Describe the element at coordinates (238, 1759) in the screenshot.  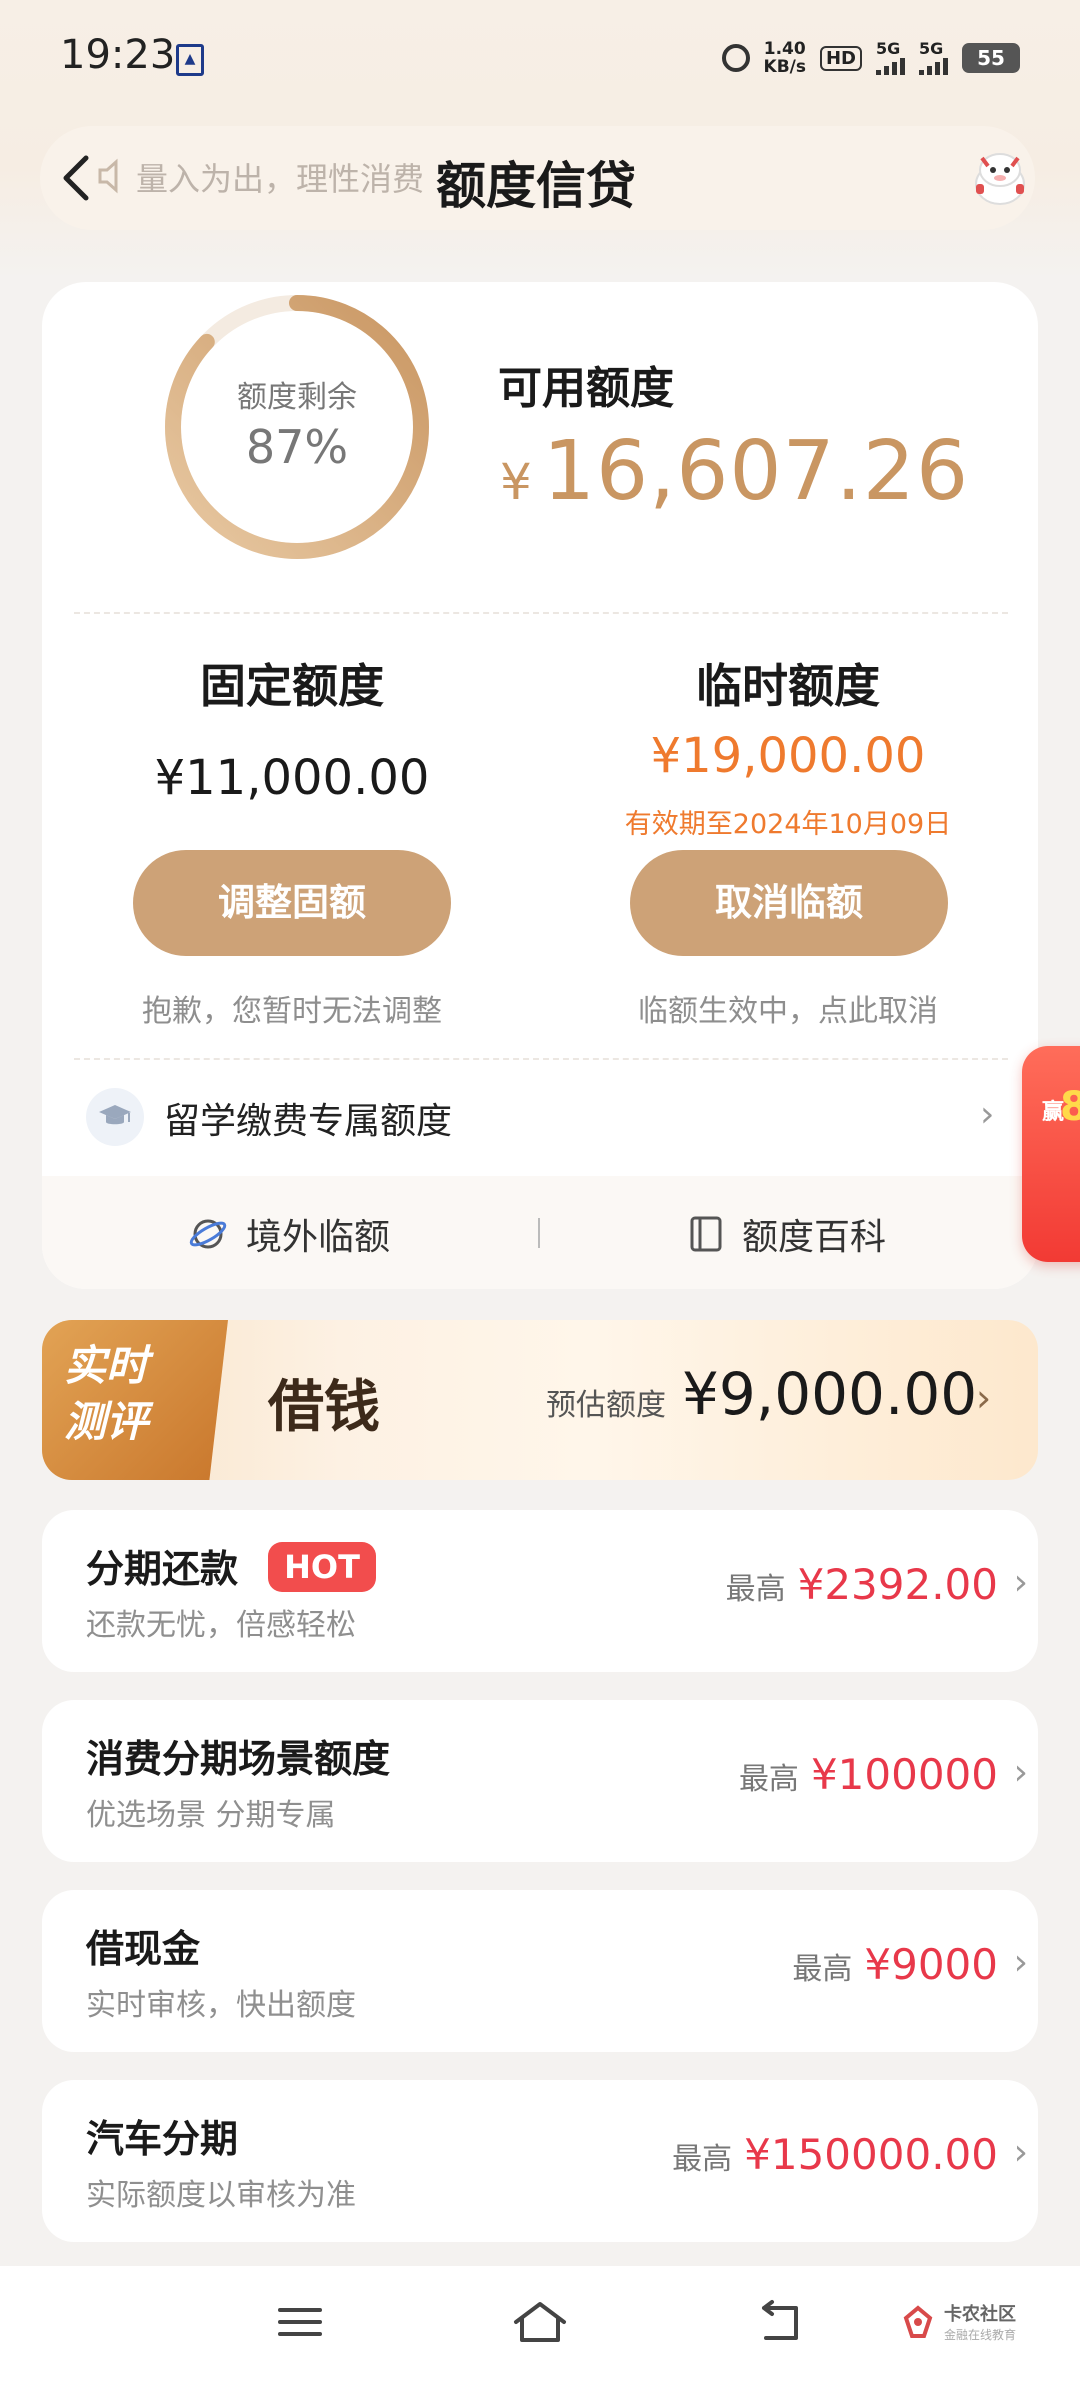
I see `product-title: 消费分期场景额度` at that location.